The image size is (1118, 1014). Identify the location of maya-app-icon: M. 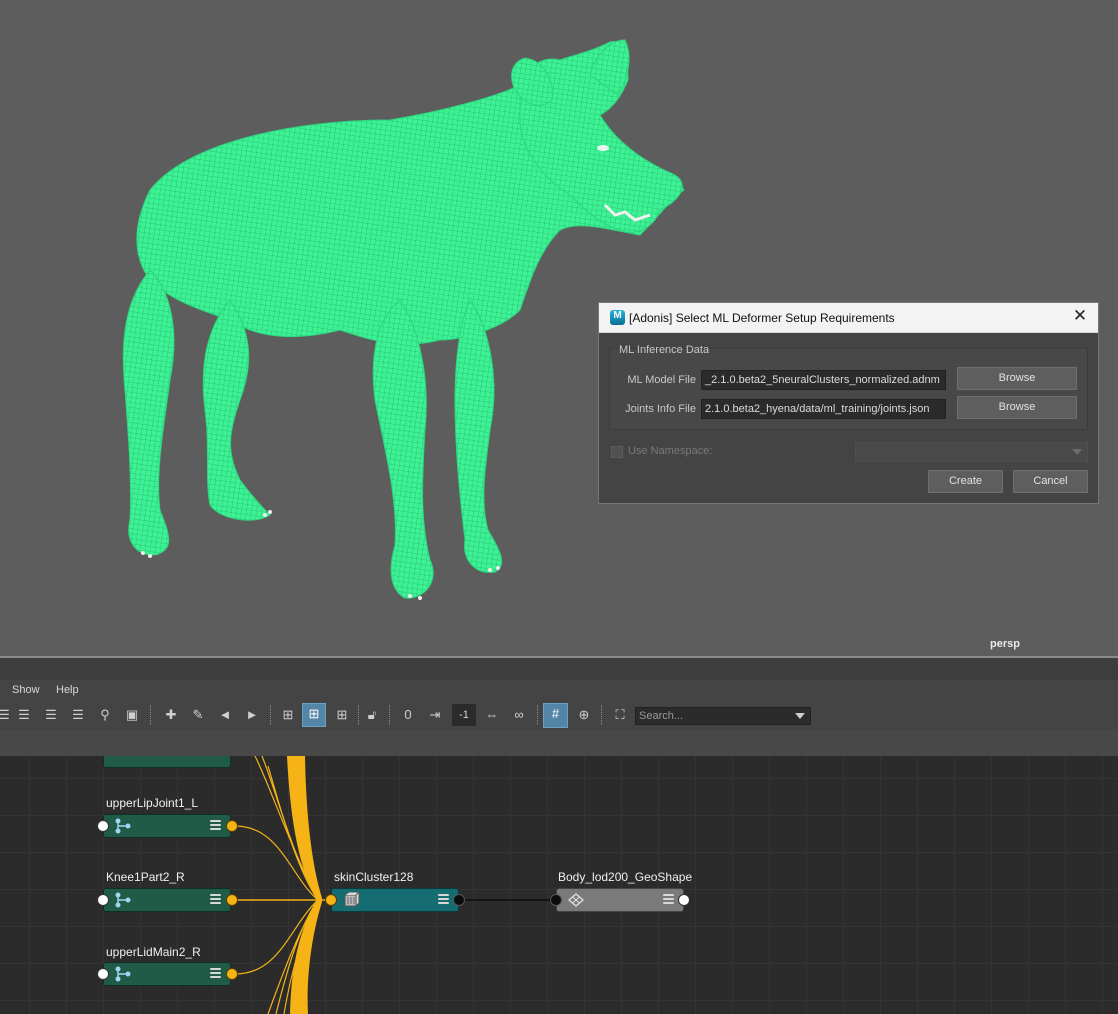
(617, 317).